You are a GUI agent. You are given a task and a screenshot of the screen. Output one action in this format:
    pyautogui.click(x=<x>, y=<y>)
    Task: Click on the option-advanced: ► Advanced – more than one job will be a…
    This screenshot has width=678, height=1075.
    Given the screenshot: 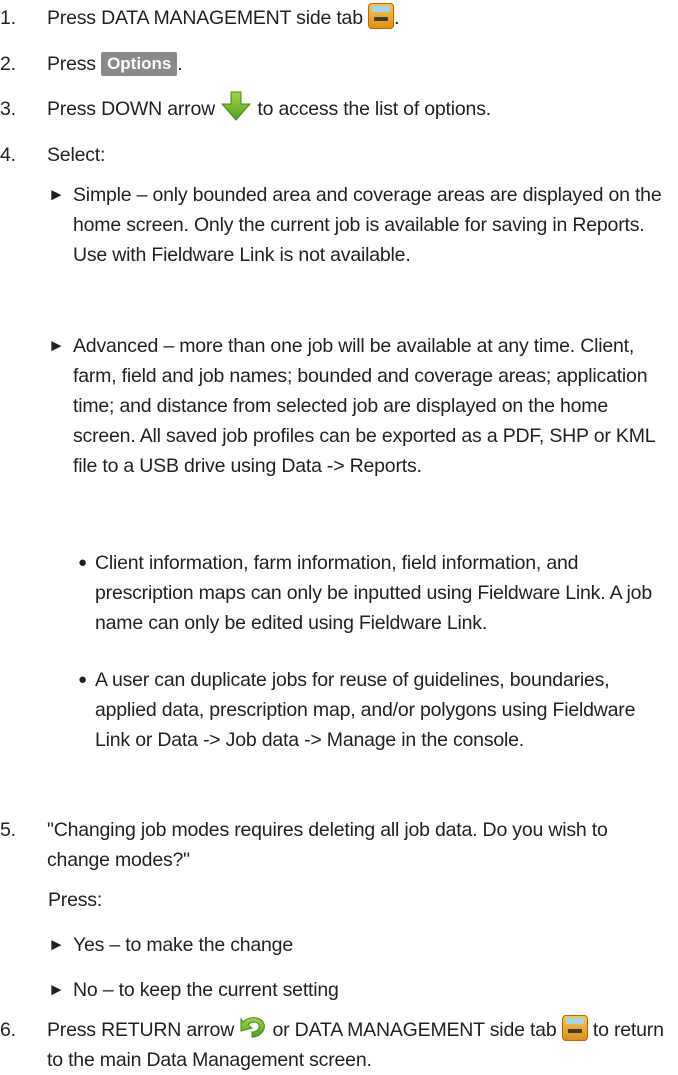 What is the action you would take?
    pyautogui.click(x=361, y=406)
    